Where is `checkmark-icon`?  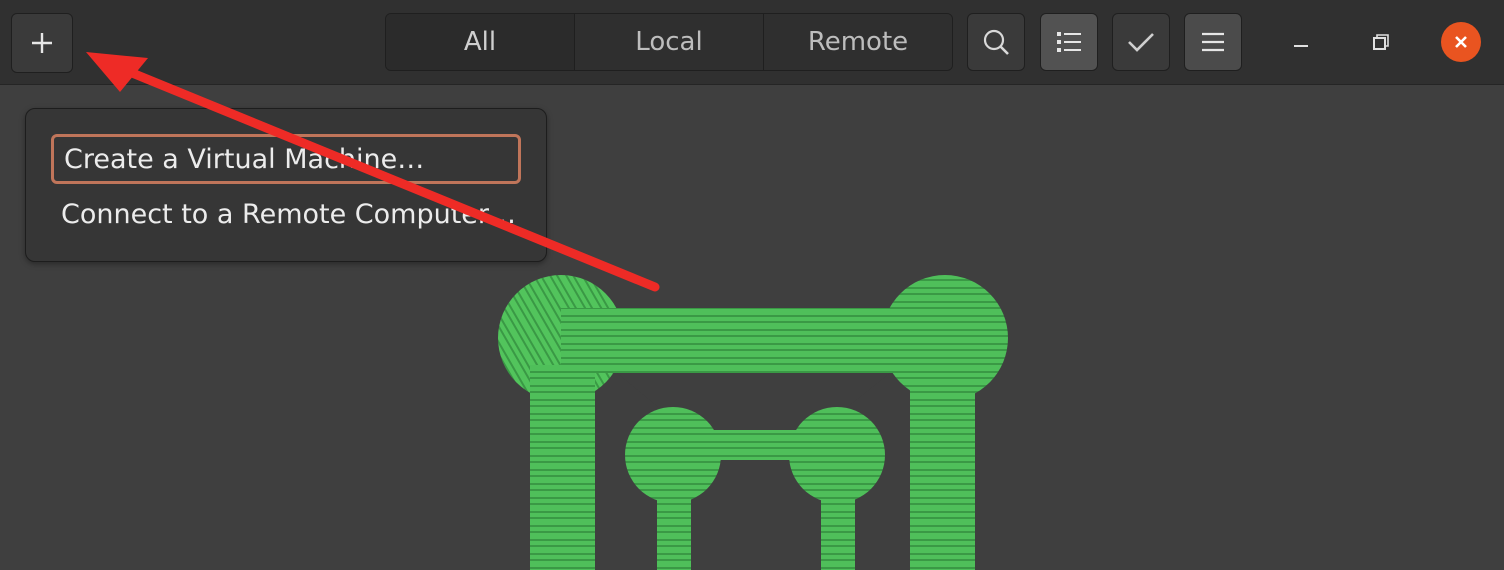 checkmark-icon is located at coordinates (1141, 42).